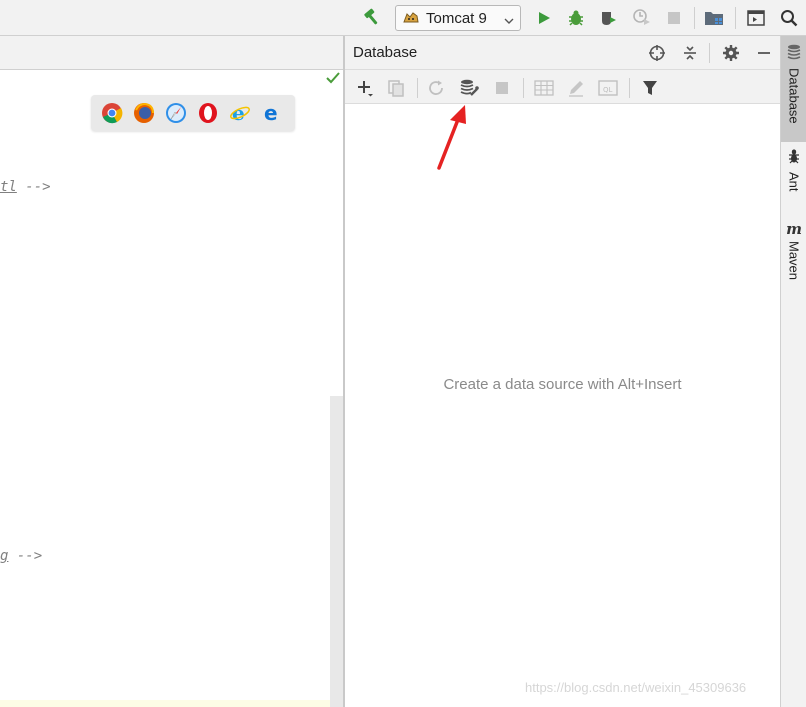 This screenshot has height=707, width=806. Describe the element at coordinates (709, 53) in the screenshot. I see `header-separator` at that location.